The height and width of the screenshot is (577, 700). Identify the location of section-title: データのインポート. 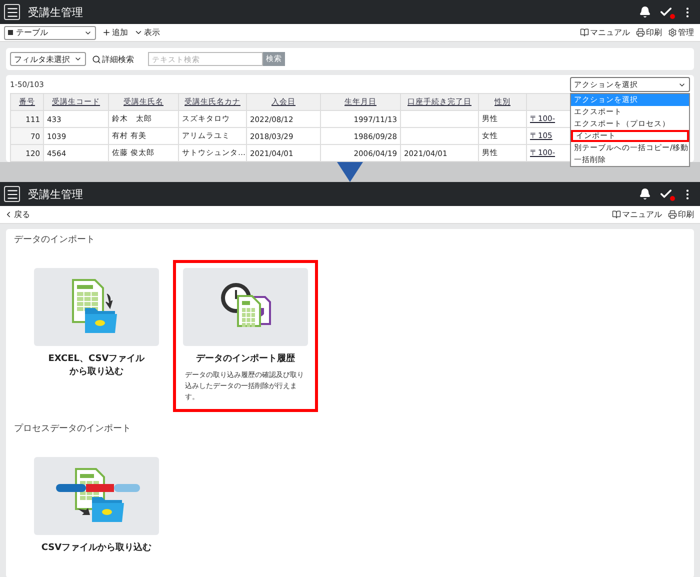
(55, 240).